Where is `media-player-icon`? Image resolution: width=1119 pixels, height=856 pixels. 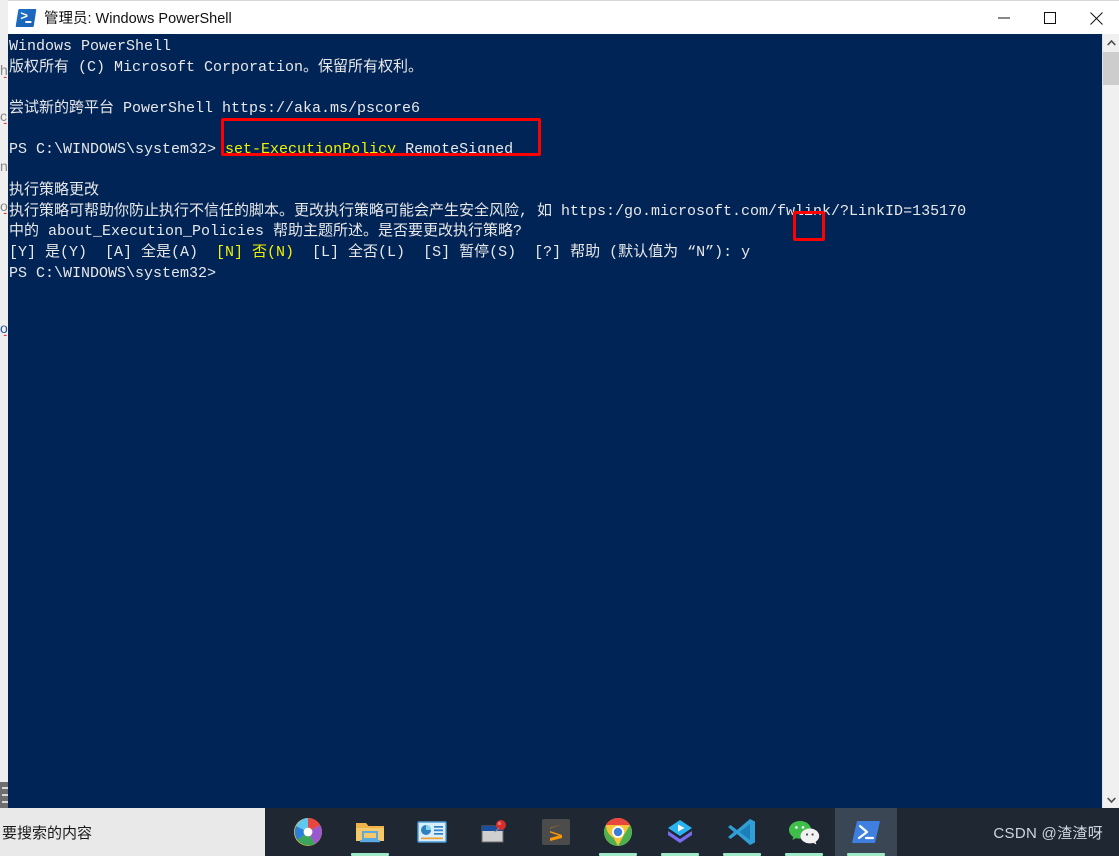 media-player-icon is located at coordinates (680, 832).